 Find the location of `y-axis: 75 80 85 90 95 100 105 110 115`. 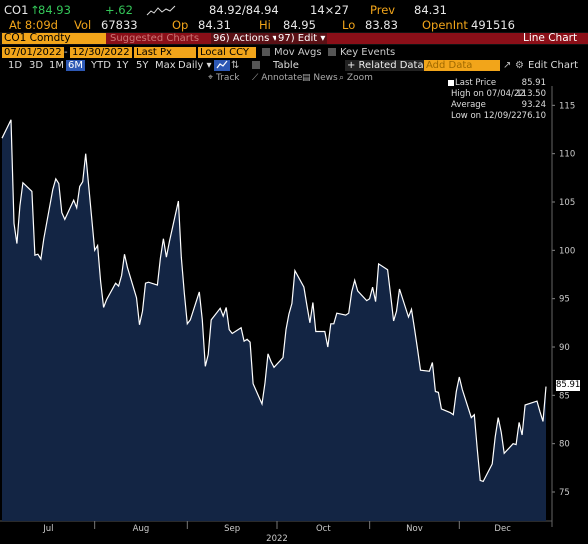

y-axis: 75 80 85 90 95 100 105 110 115 is located at coordinates (563, 306).